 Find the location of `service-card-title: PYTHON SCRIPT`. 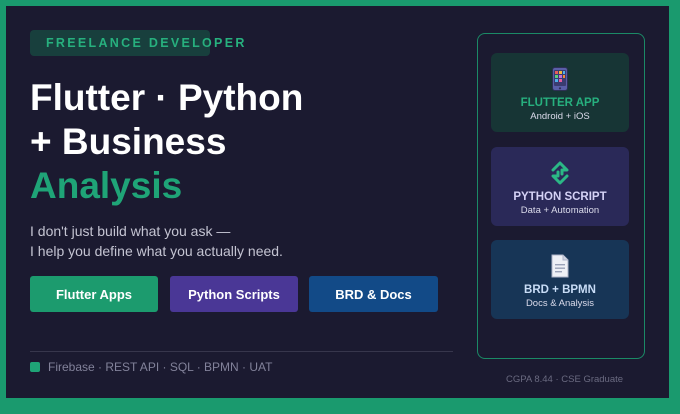

service-card-title: PYTHON SCRIPT is located at coordinates (560, 197).